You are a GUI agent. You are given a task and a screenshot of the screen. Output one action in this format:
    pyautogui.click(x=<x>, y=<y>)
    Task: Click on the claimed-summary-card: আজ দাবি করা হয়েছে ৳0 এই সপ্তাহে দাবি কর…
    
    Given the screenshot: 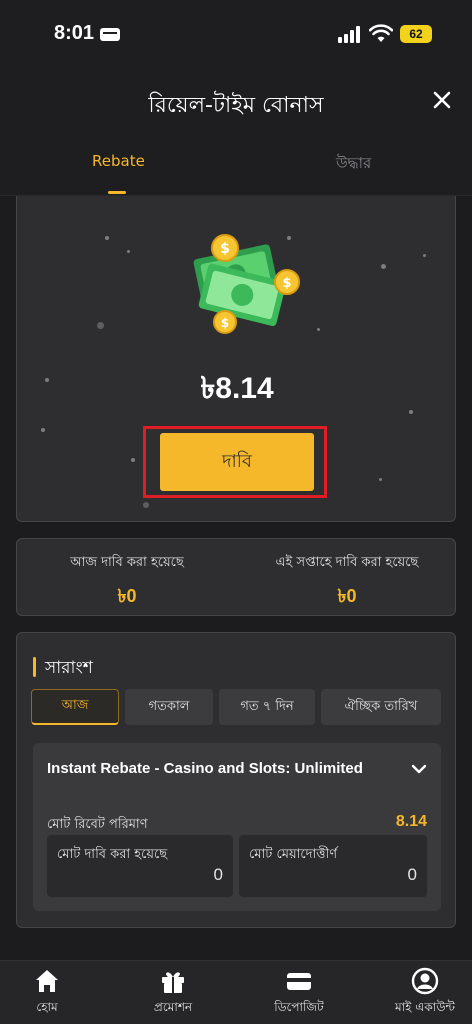 What is the action you would take?
    pyautogui.click(x=236, y=577)
    